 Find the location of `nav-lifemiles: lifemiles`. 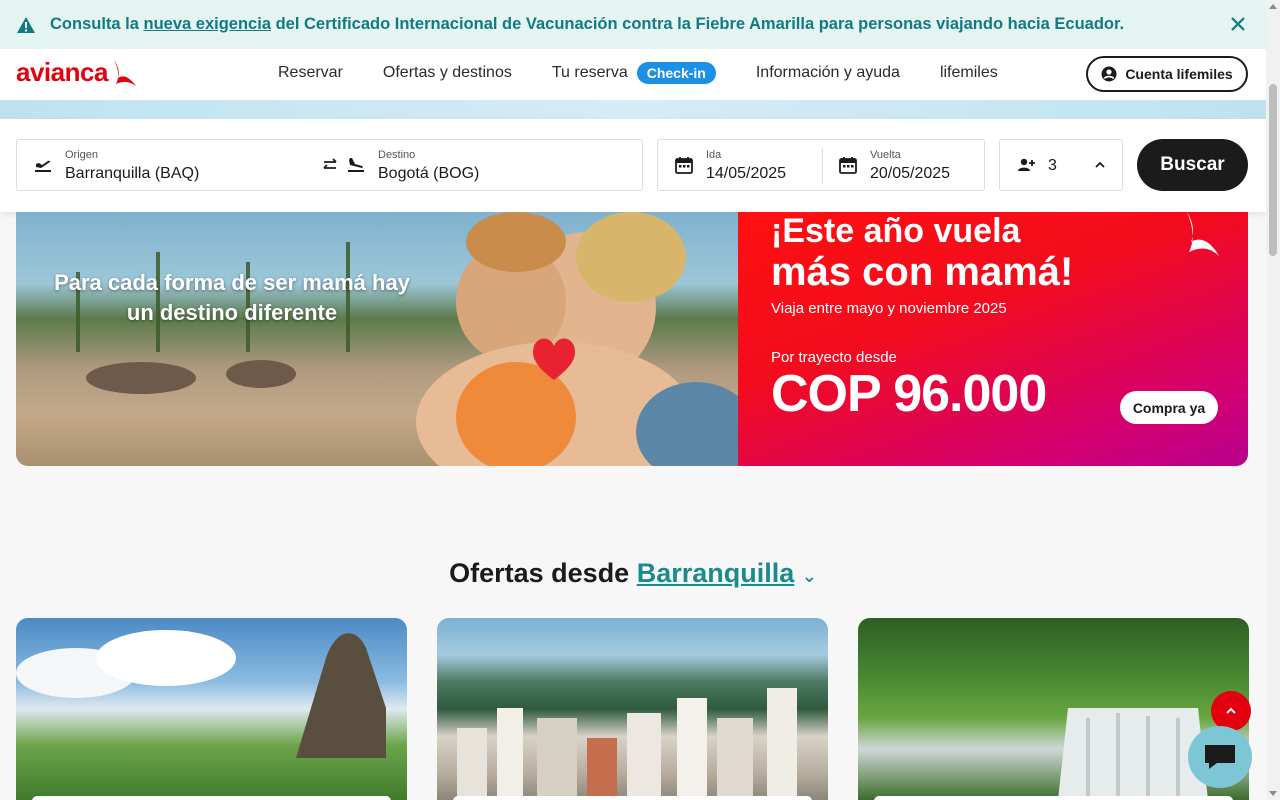

nav-lifemiles: lifemiles is located at coordinates (969, 73).